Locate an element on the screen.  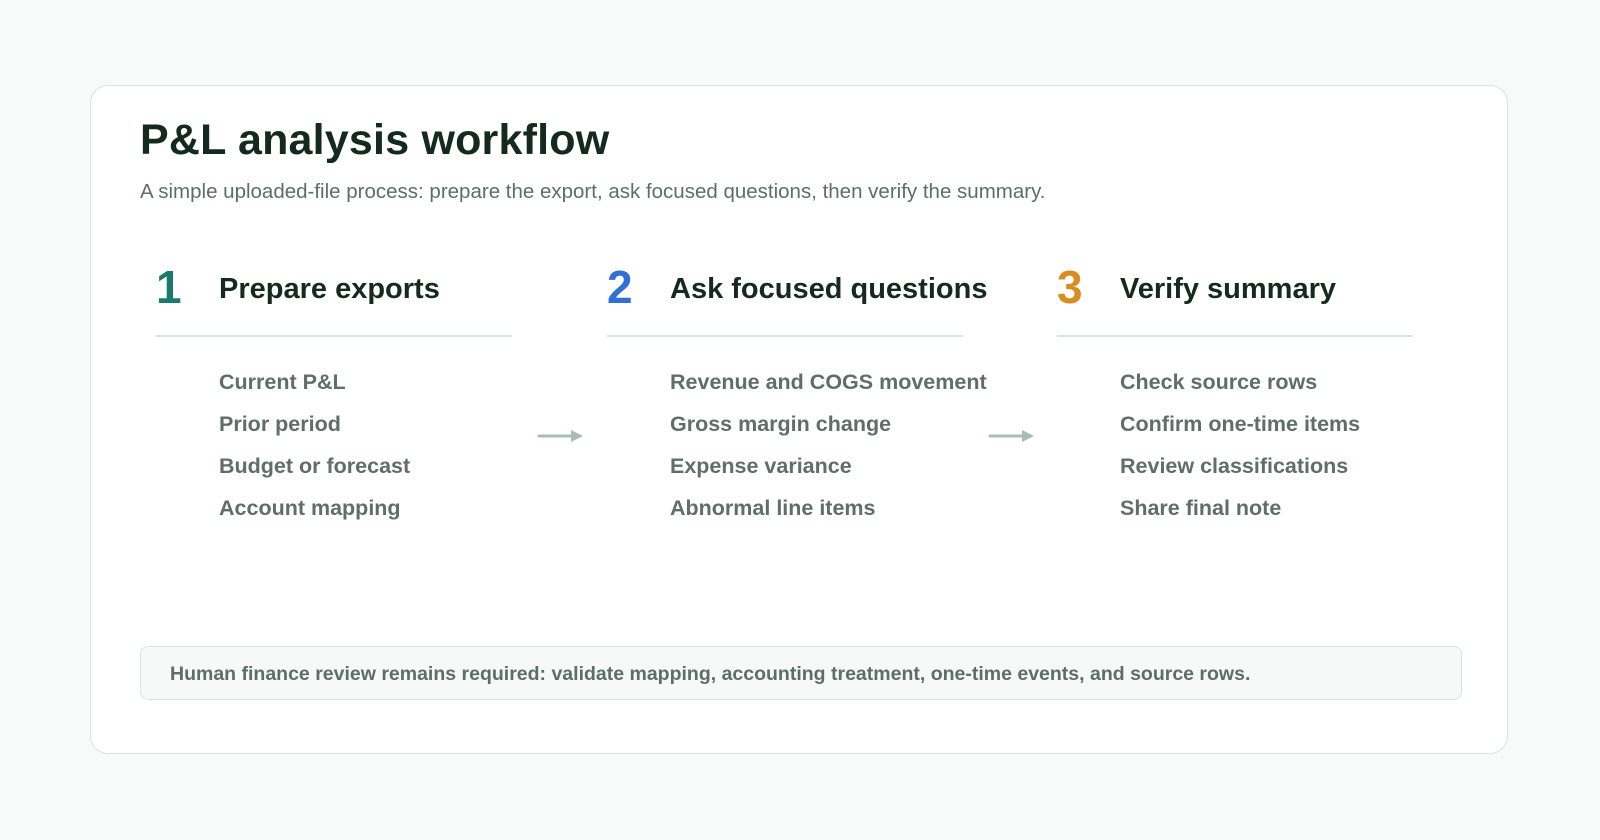
list-item: Current P&L is located at coordinates (282, 382).